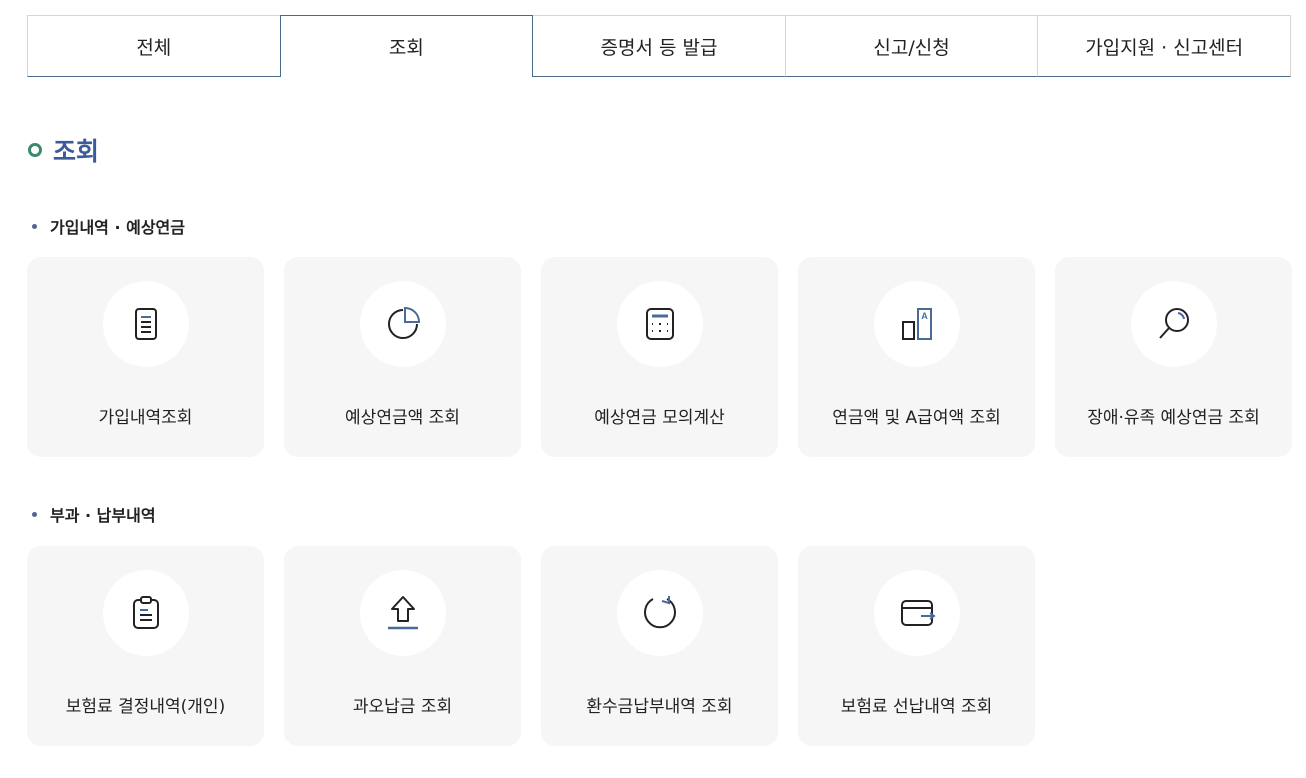  Describe the element at coordinates (659, 707) in the screenshot. I see `card-label: 환수금납부내역 조회` at that location.